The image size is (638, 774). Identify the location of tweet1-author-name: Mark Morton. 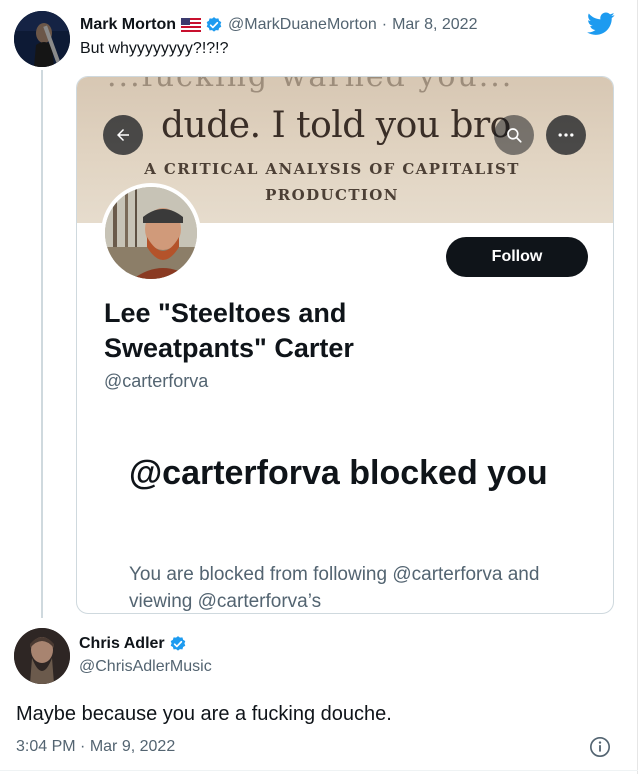
(128, 25).